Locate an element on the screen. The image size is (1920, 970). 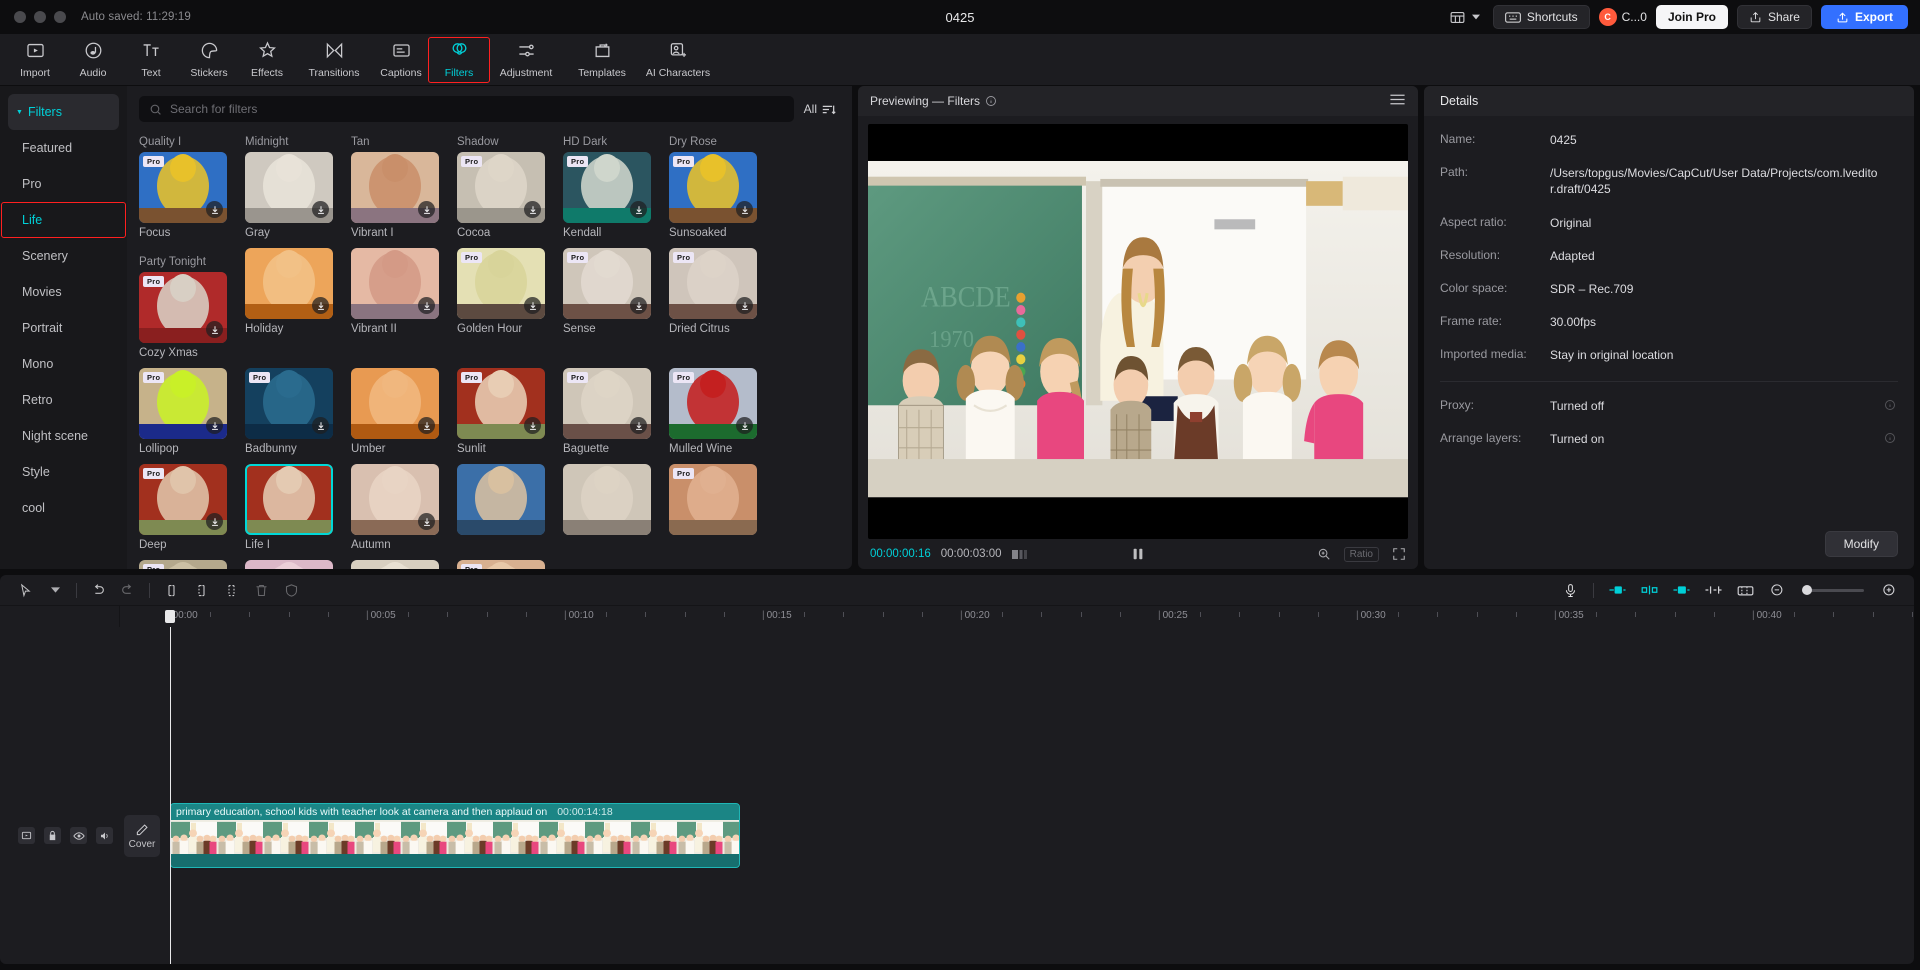
fullscreen-button is located at coordinates (1399, 554).